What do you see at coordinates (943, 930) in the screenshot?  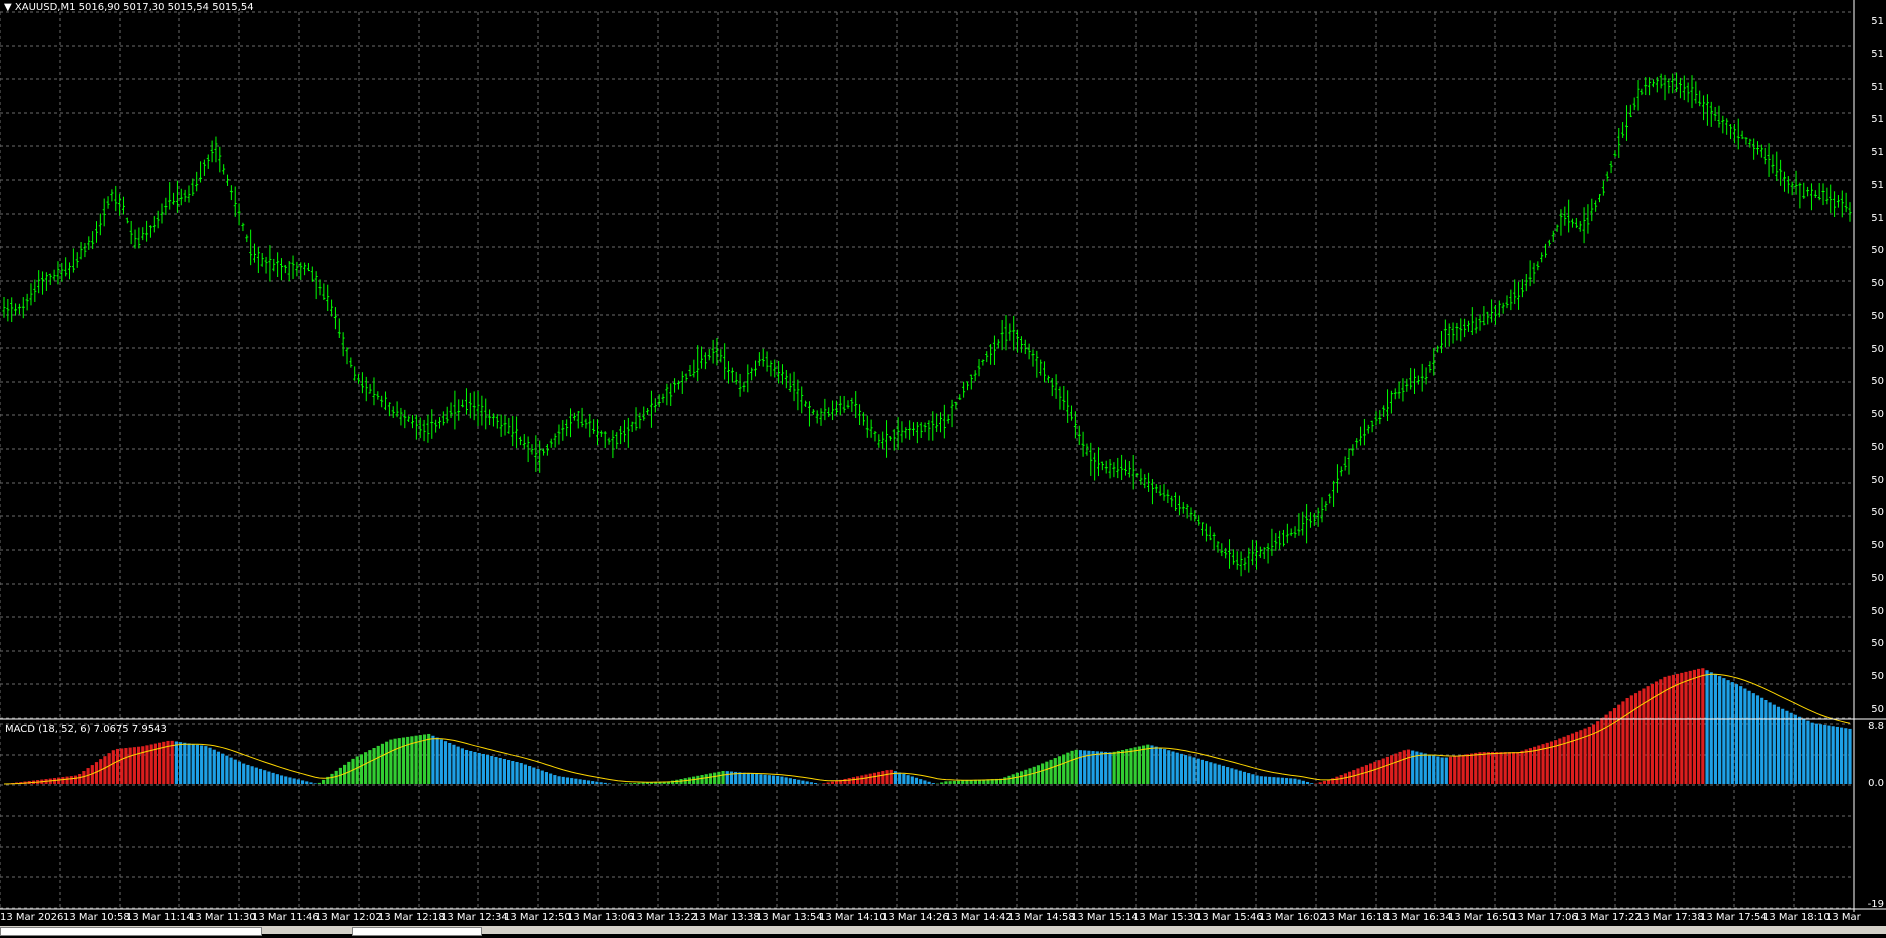 I see `status-strip` at bounding box center [943, 930].